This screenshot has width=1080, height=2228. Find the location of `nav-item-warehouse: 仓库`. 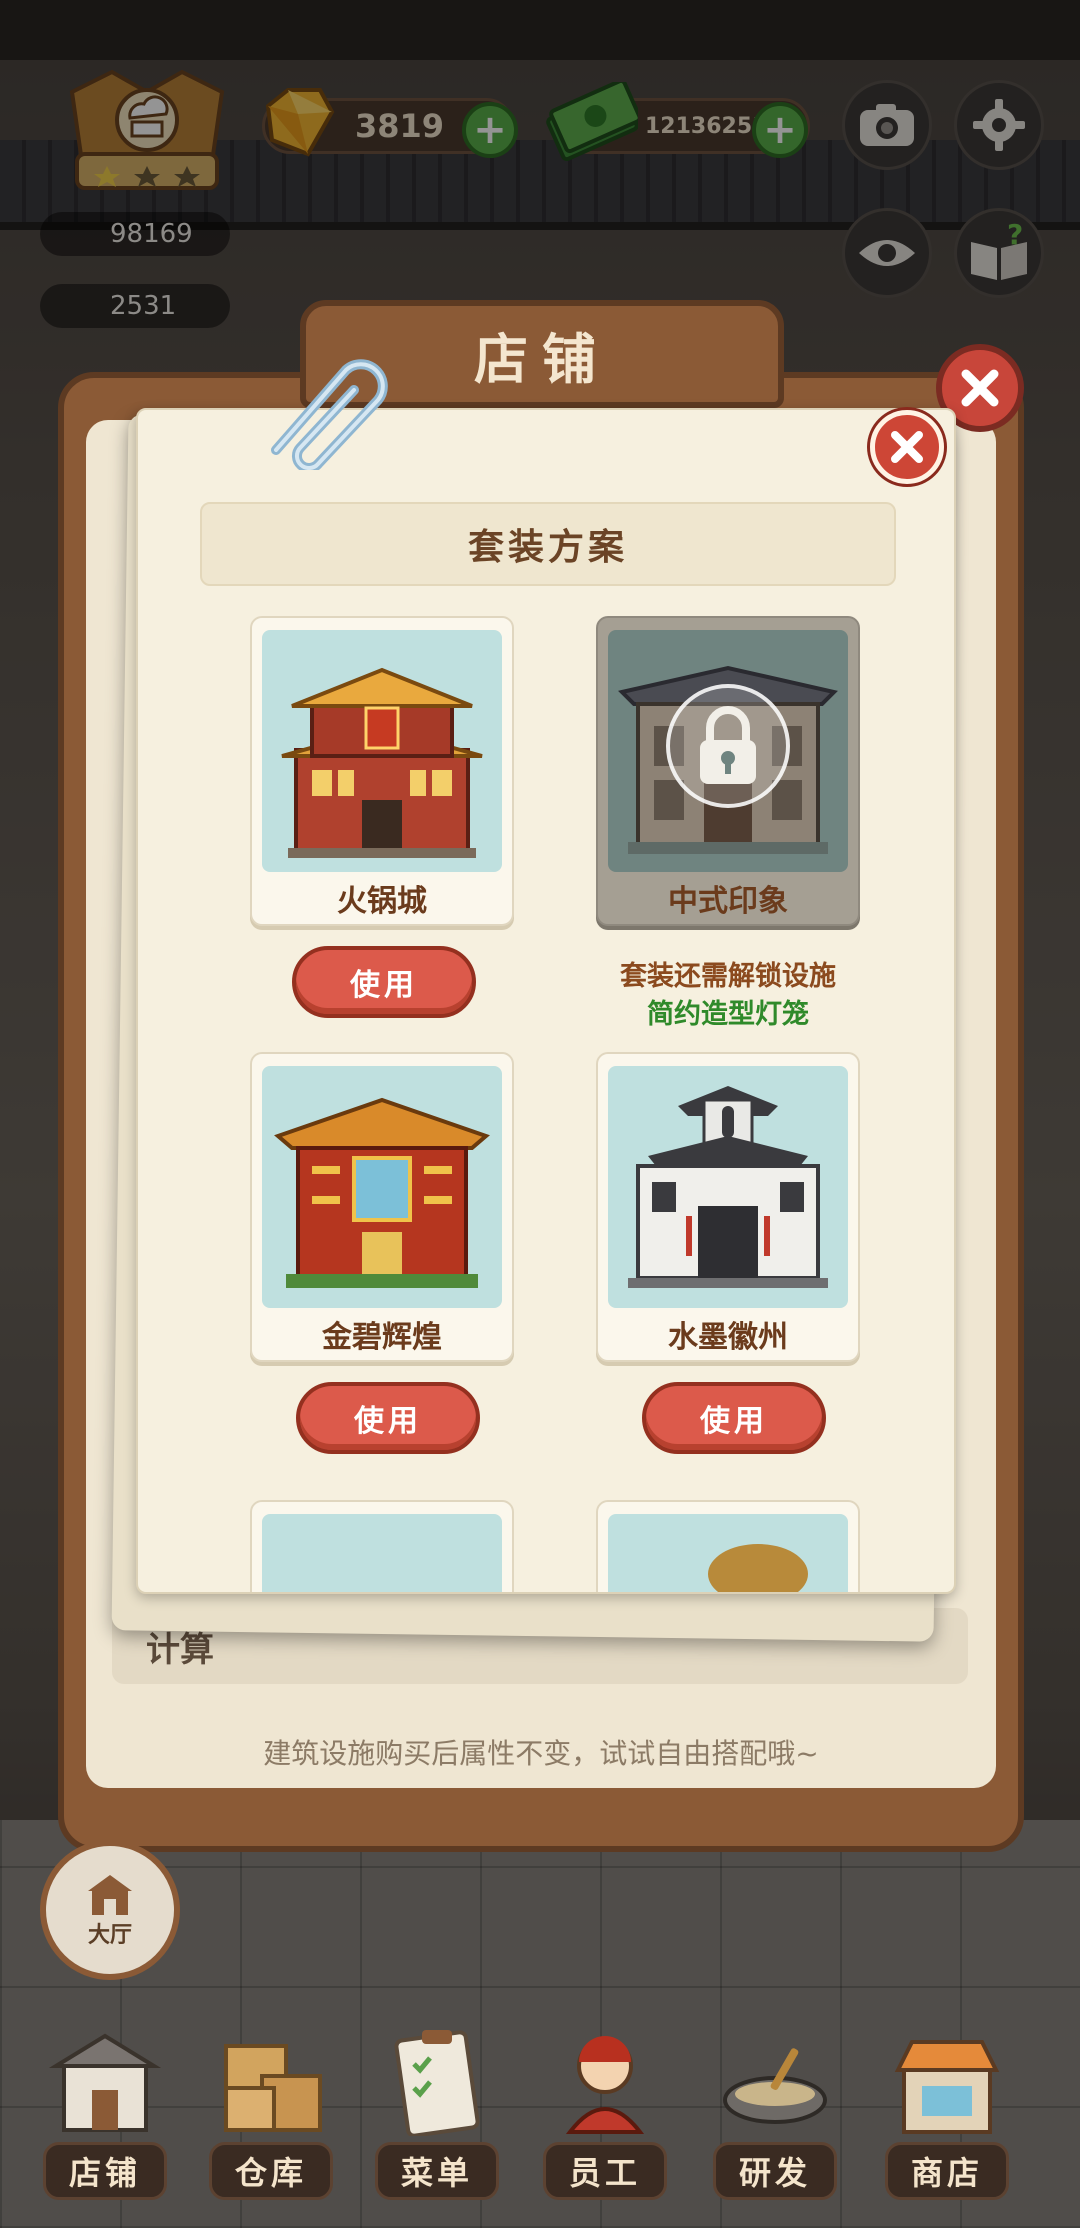

nav-item-warehouse: 仓库 is located at coordinates (271, 2100).